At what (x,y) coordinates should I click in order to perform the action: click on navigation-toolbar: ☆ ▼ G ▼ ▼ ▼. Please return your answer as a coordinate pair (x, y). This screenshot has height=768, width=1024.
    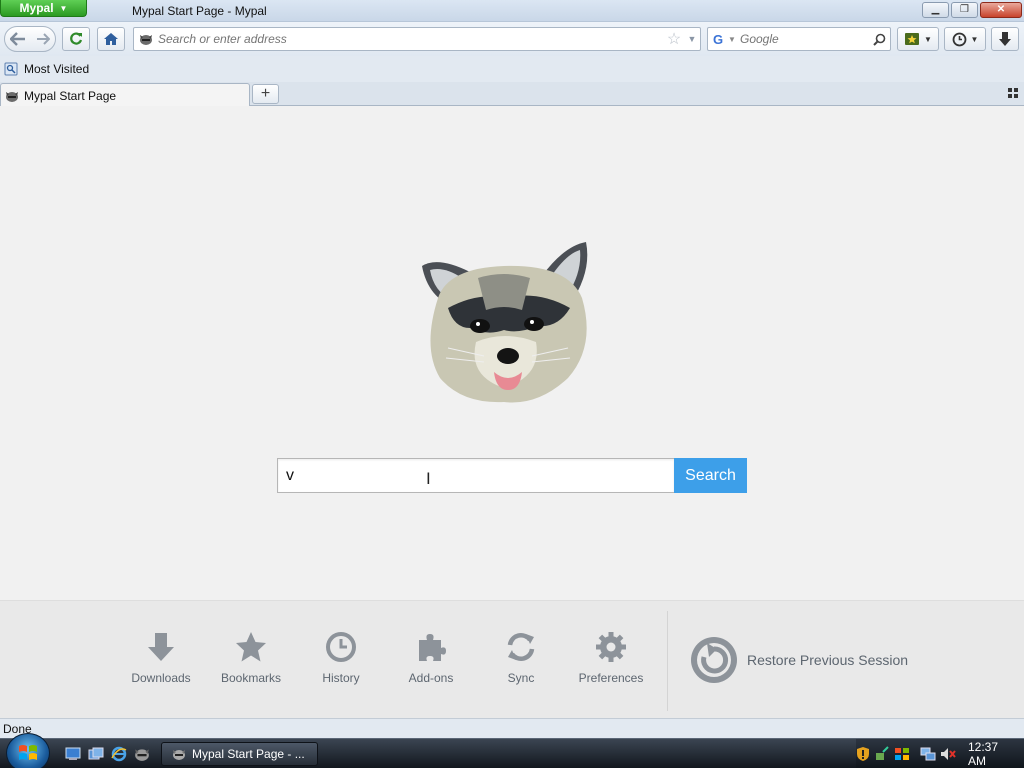
    Looking at the image, I should click on (512, 39).